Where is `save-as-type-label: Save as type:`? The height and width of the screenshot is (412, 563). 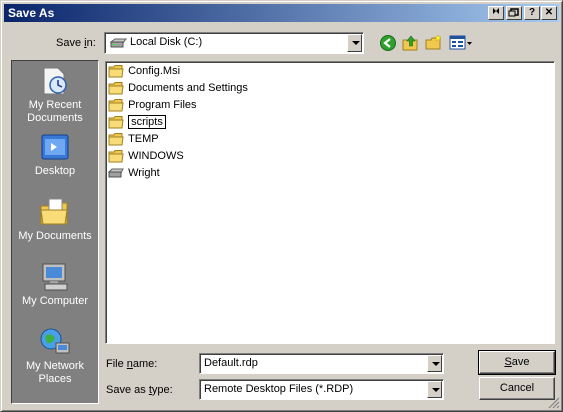 save-as-type-label: Save as type: is located at coordinates (139, 390).